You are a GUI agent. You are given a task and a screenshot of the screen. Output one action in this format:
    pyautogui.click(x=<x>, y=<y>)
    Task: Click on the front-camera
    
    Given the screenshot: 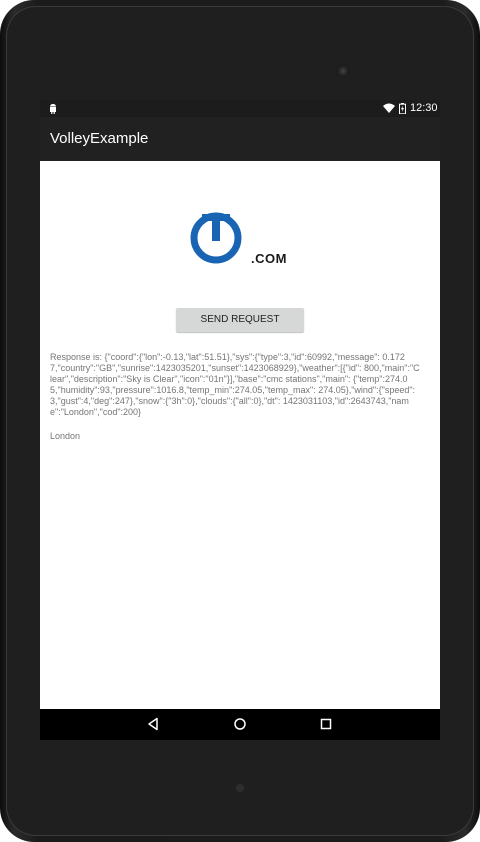 What is the action you would take?
    pyautogui.click(x=343, y=71)
    